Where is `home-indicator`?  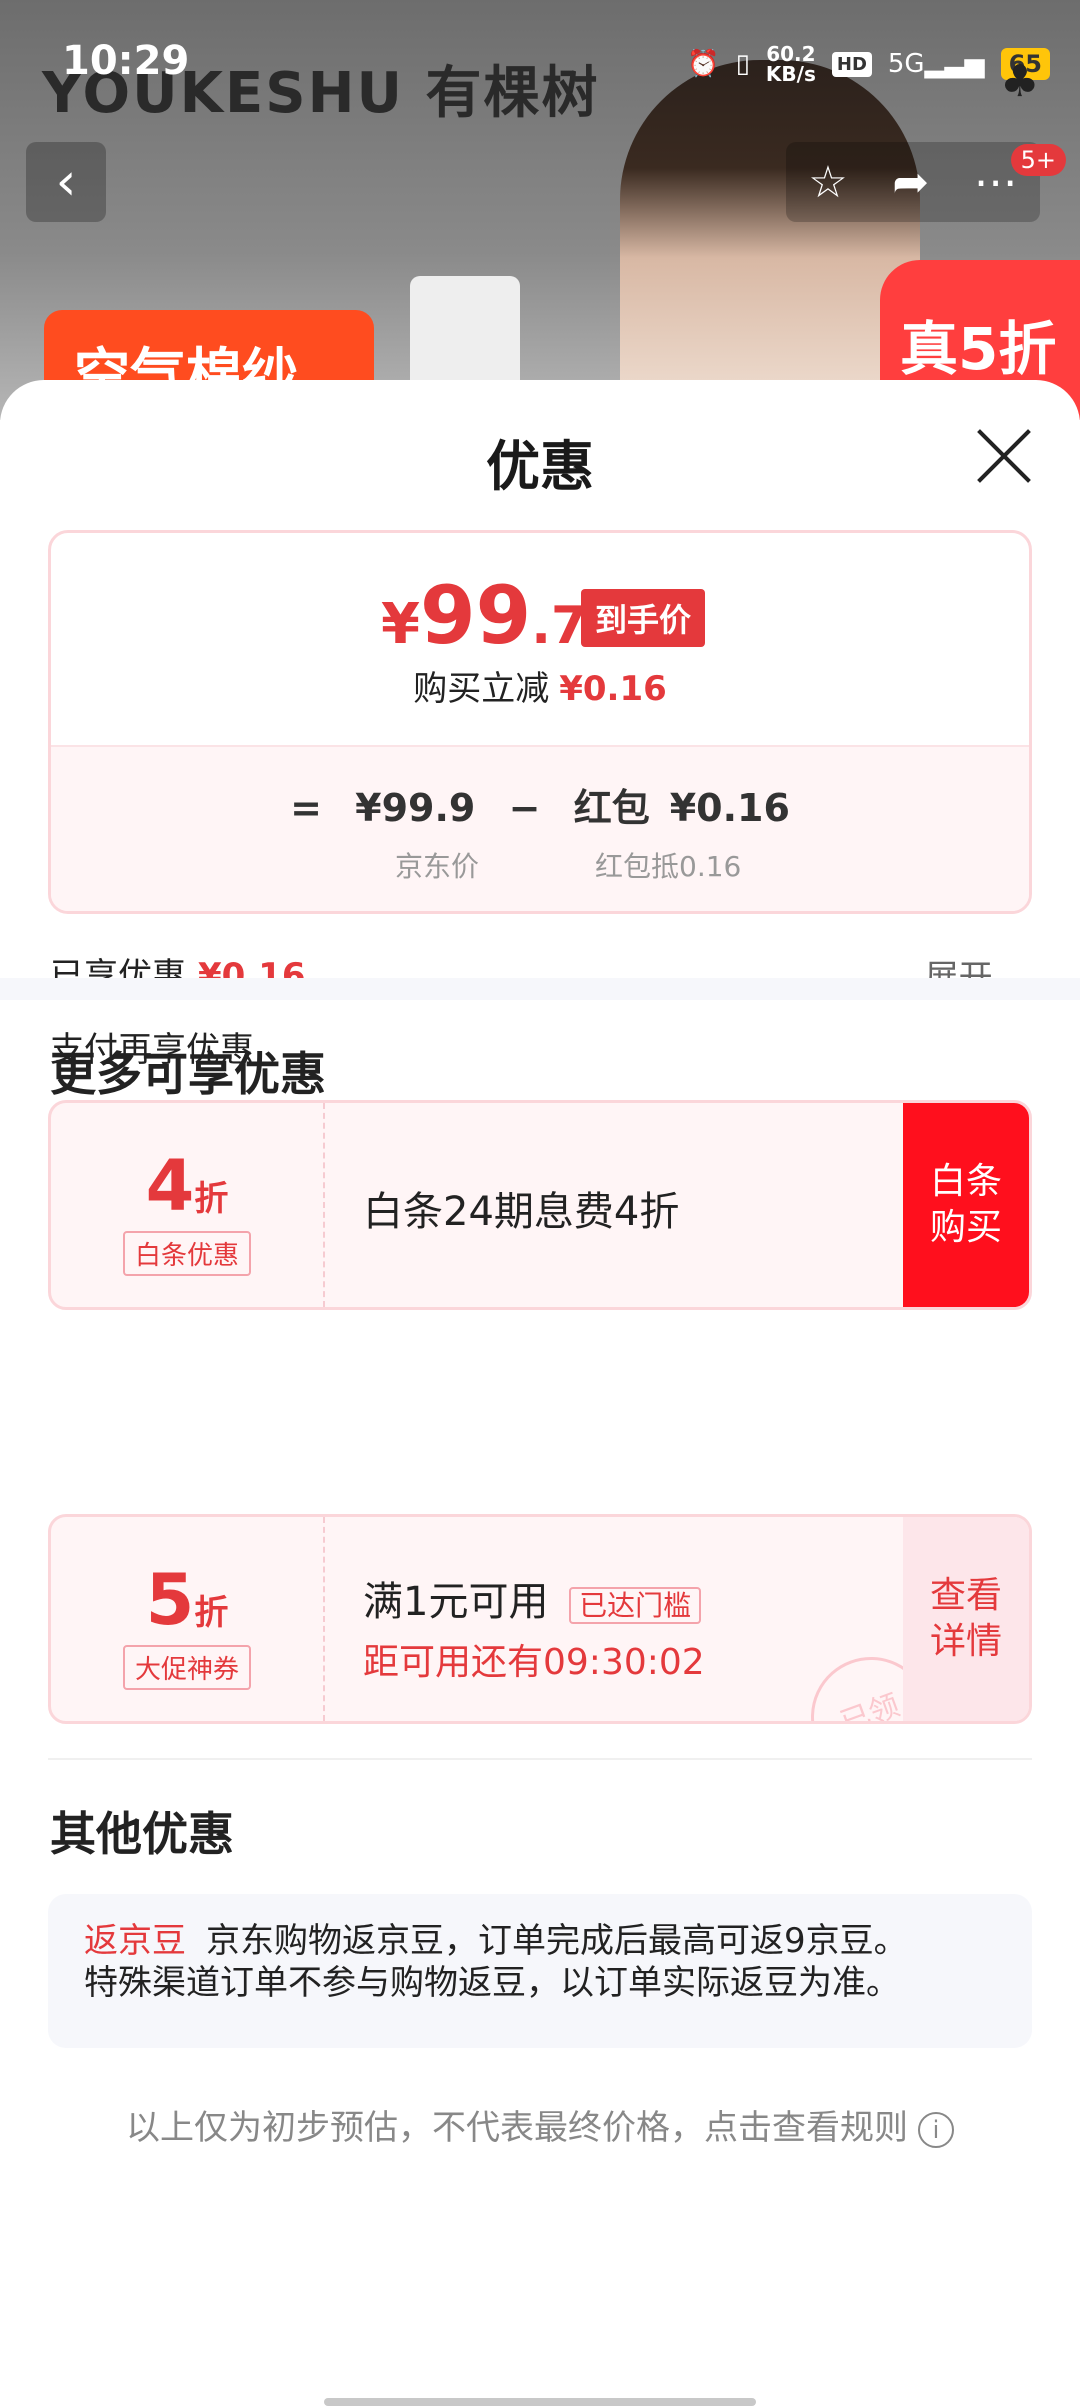
home-indicator is located at coordinates (540, 2402).